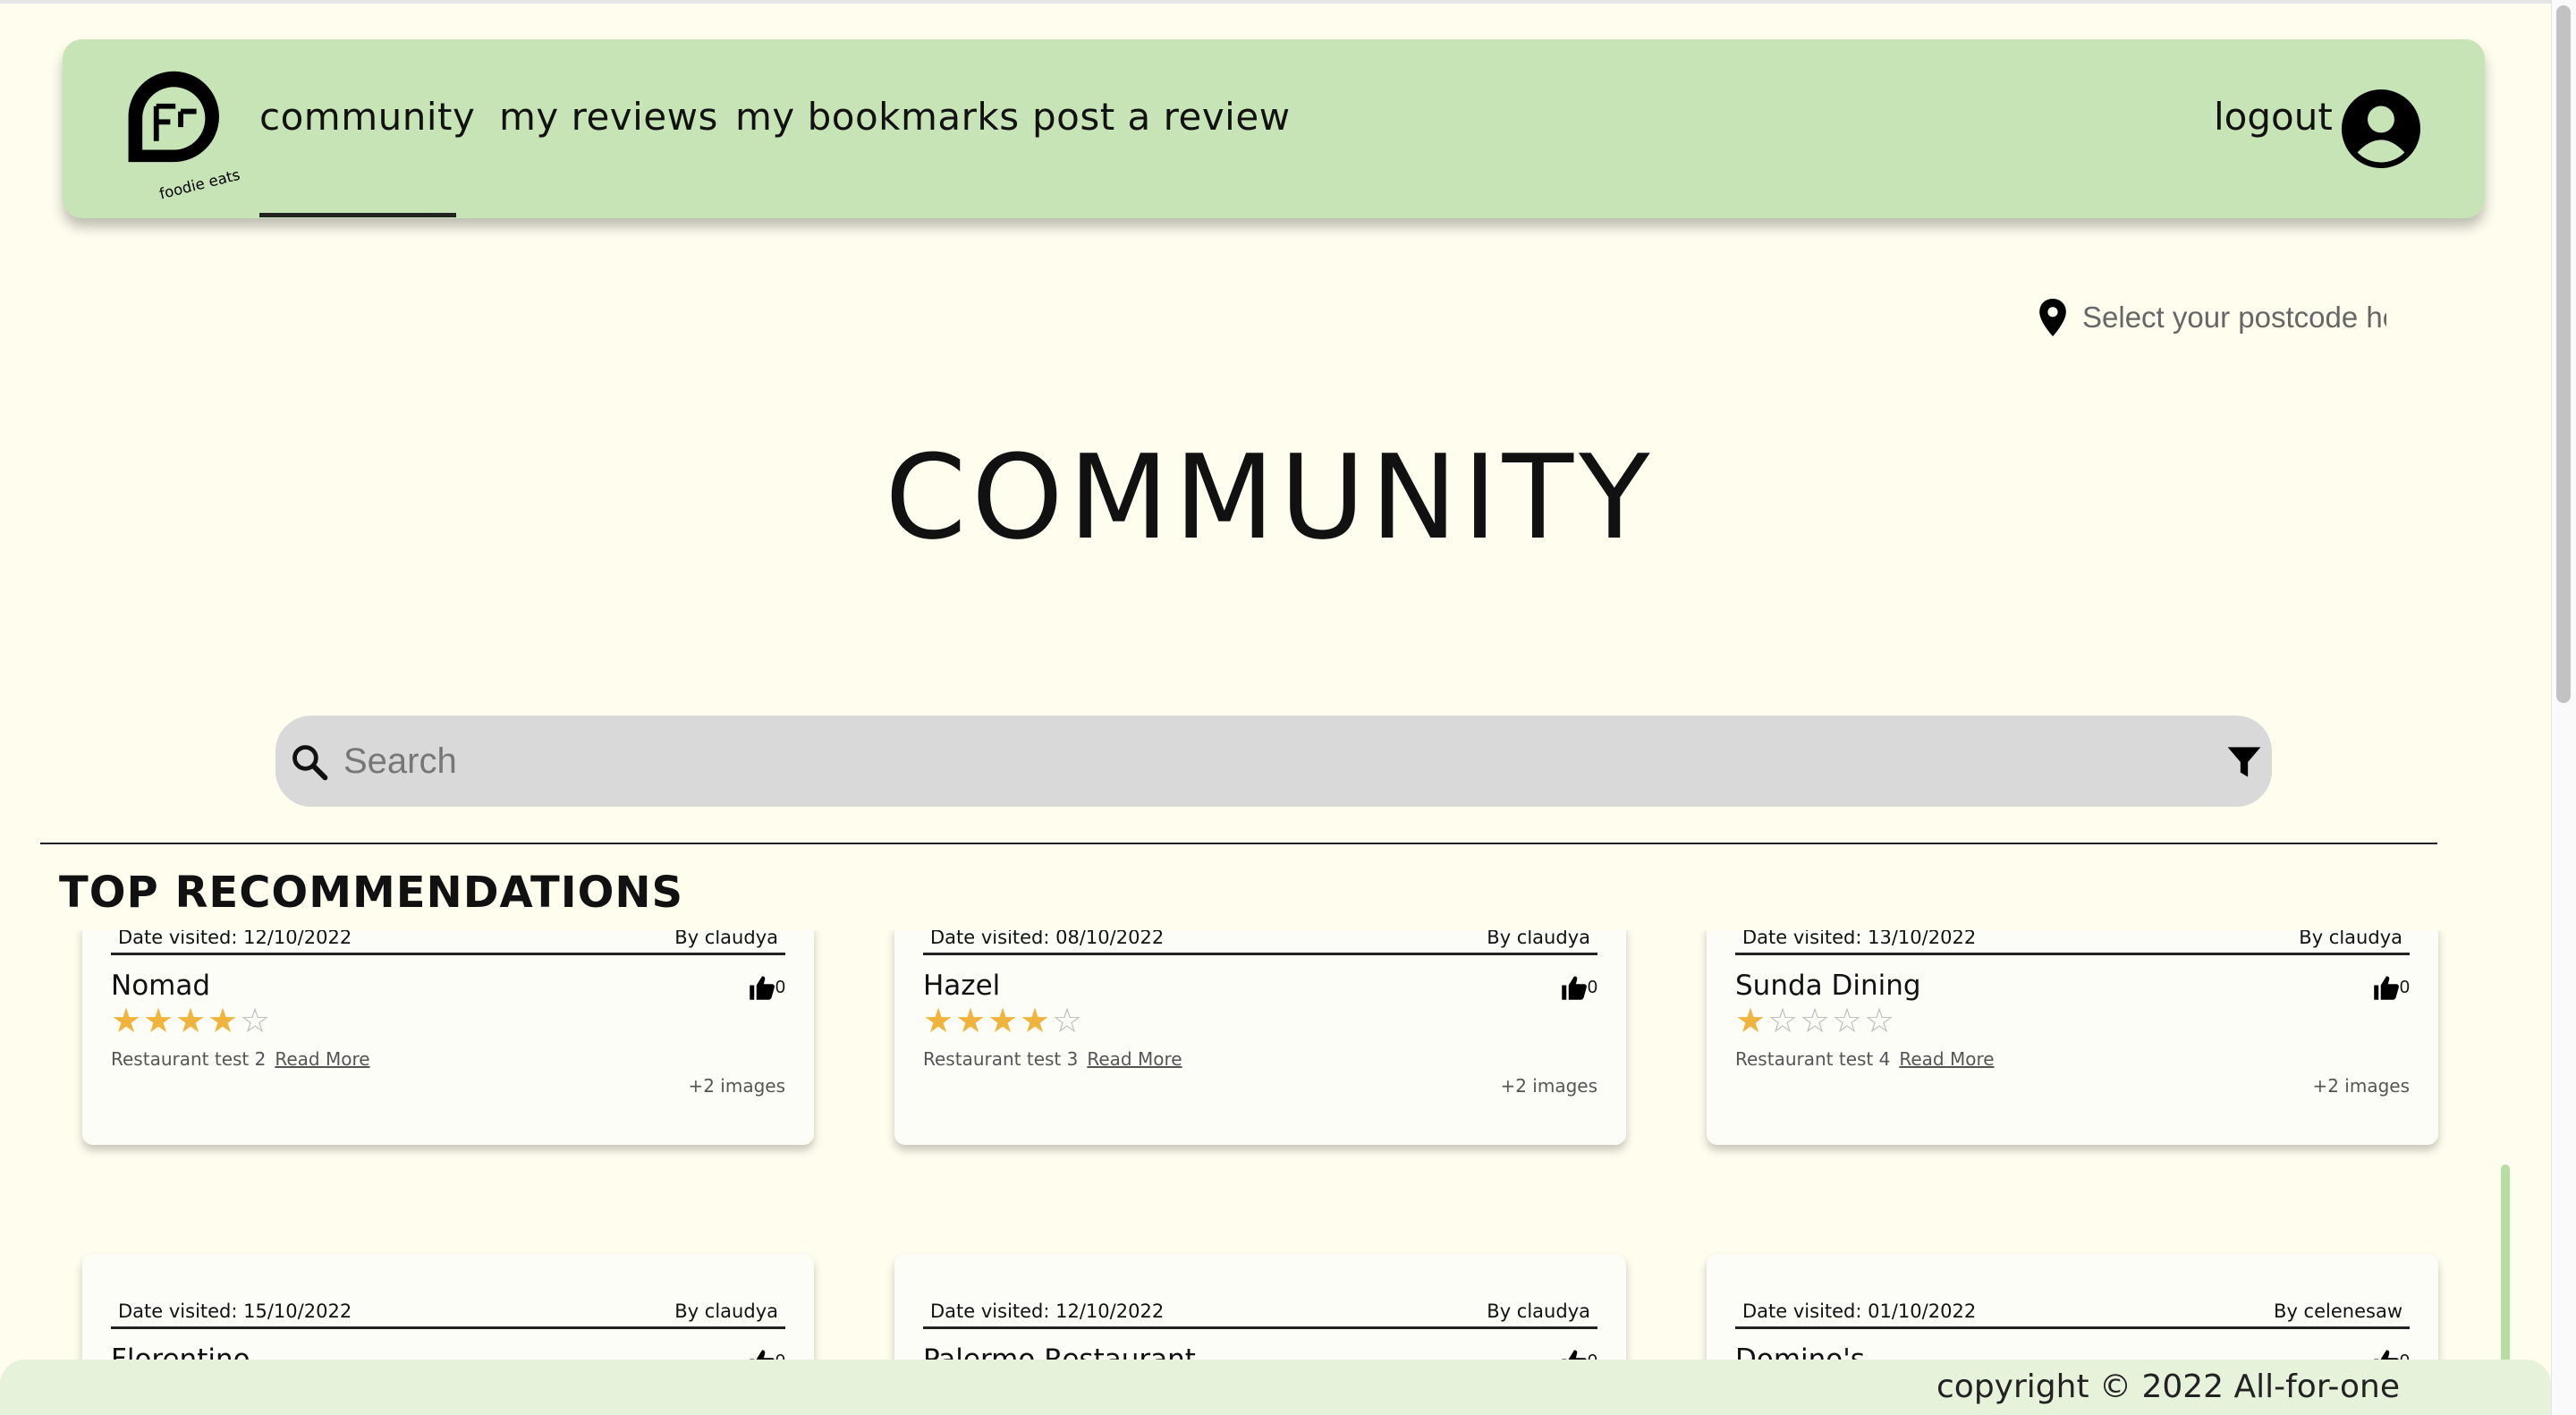 This screenshot has width=2576, height=1415. I want to click on card-restaurant-name: Domino's, so click(1800, 1352).